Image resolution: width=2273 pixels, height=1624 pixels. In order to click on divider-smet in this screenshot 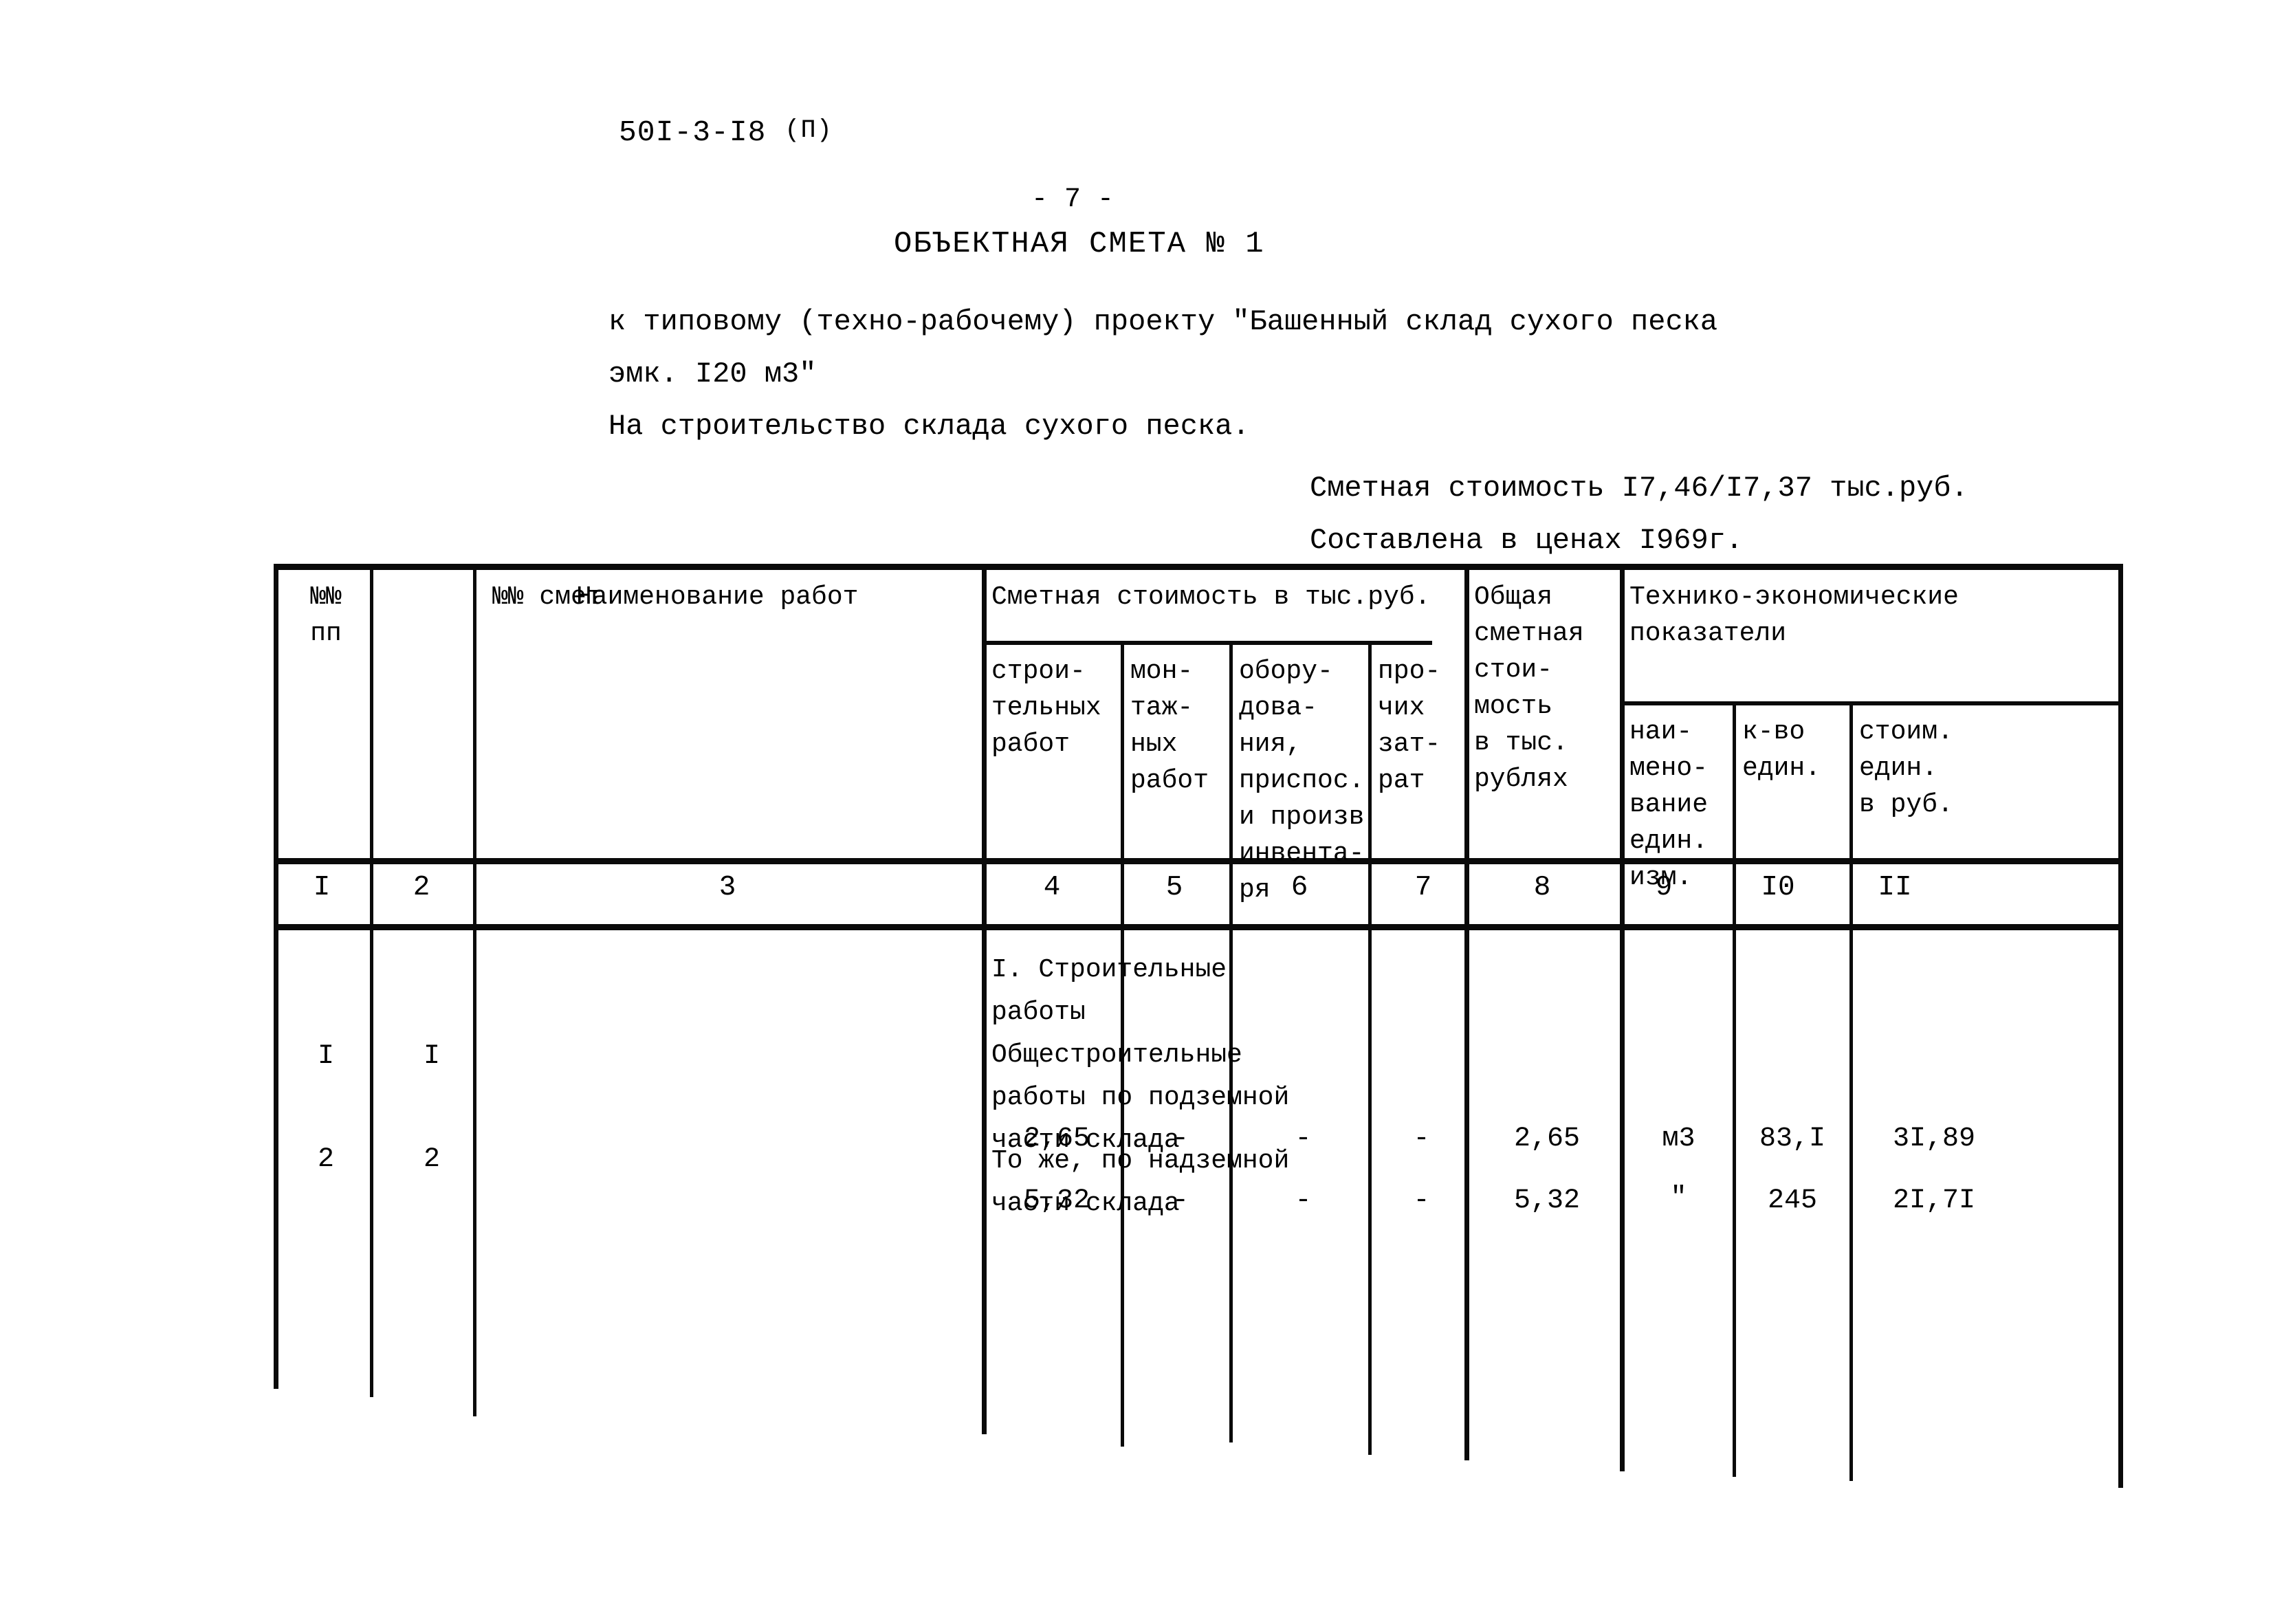, I will do `click(474, 746)`.